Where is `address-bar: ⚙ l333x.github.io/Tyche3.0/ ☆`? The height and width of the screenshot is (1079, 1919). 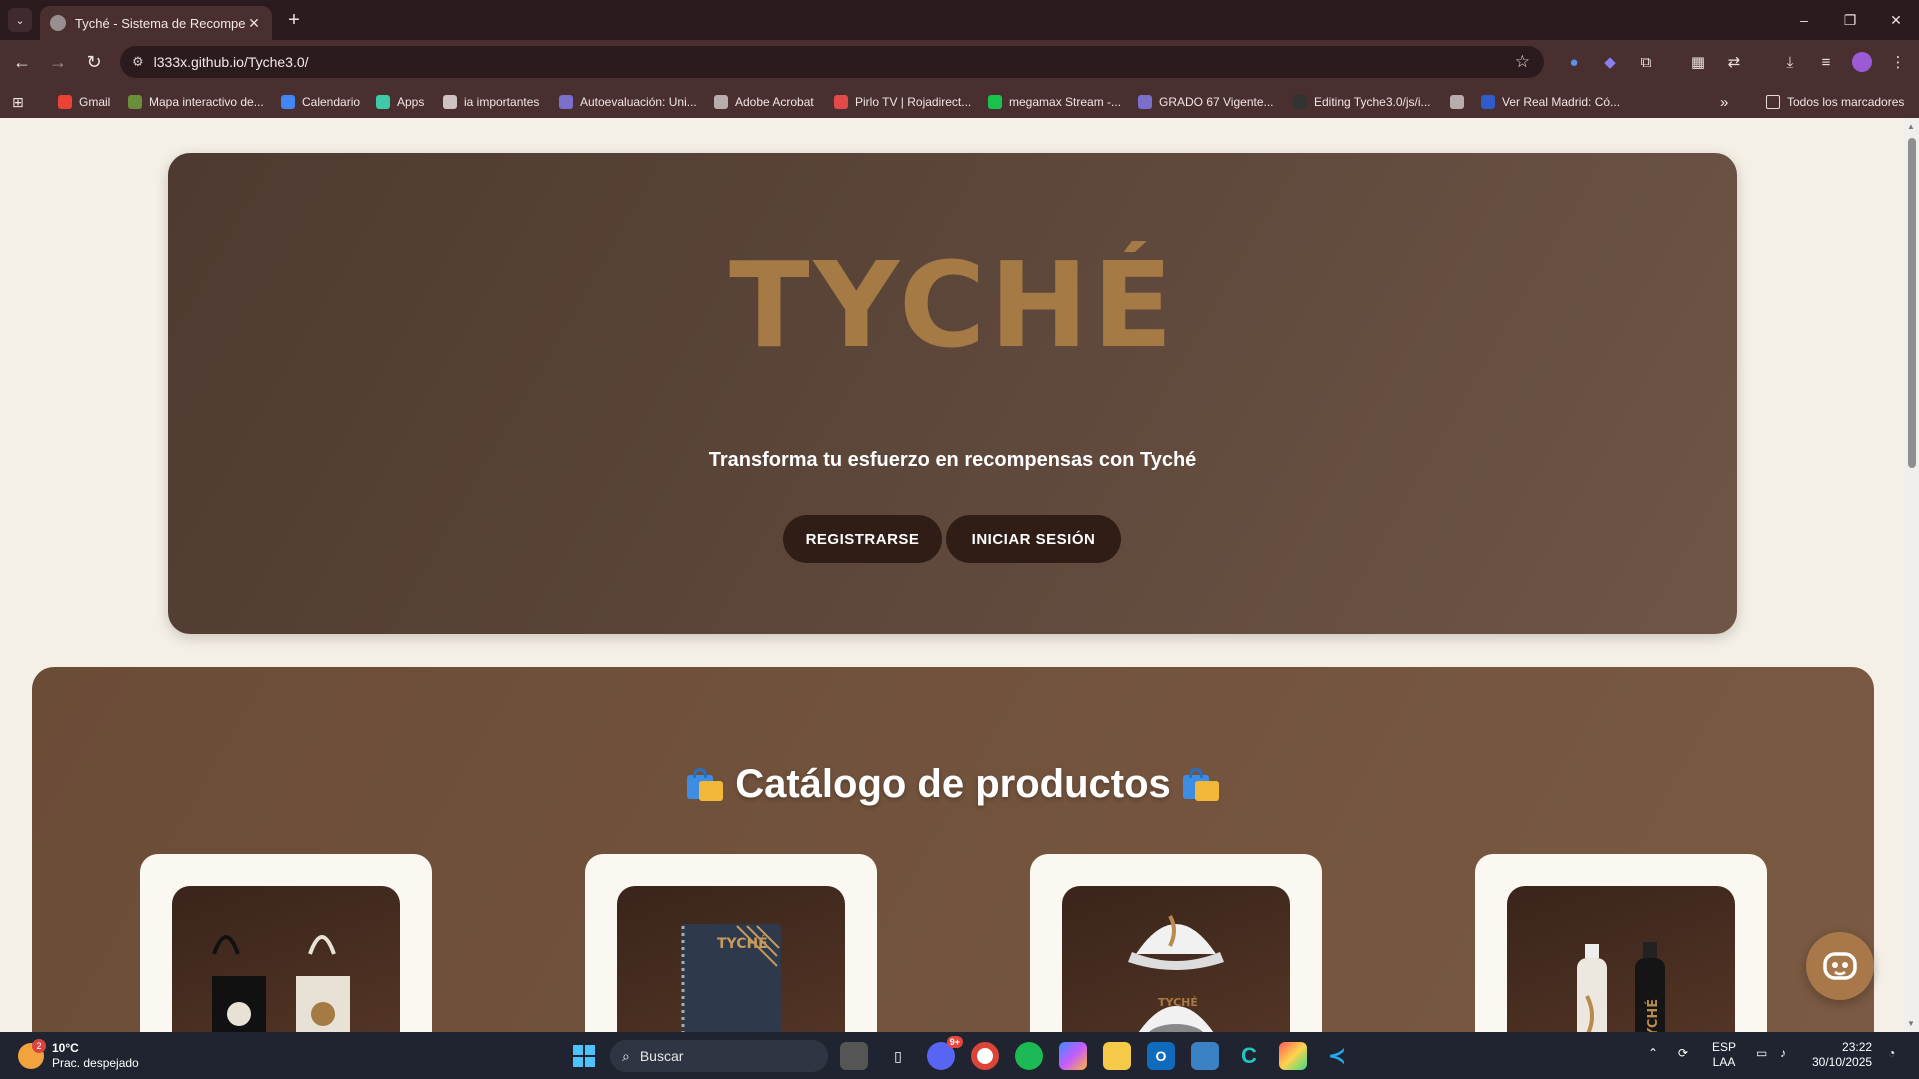 address-bar: ⚙ l333x.github.io/Tyche3.0/ ☆ is located at coordinates (832, 62).